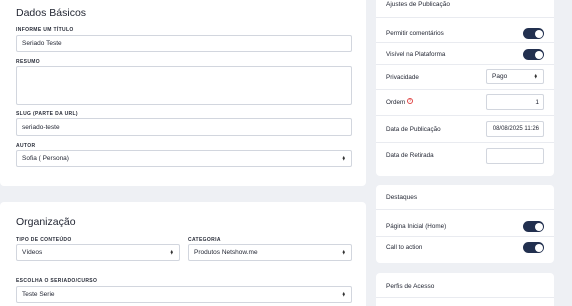  What do you see at coordinates (396, 102) in the screenshot?
I see `order-label: Ordem` at bounding box center [396, 102].